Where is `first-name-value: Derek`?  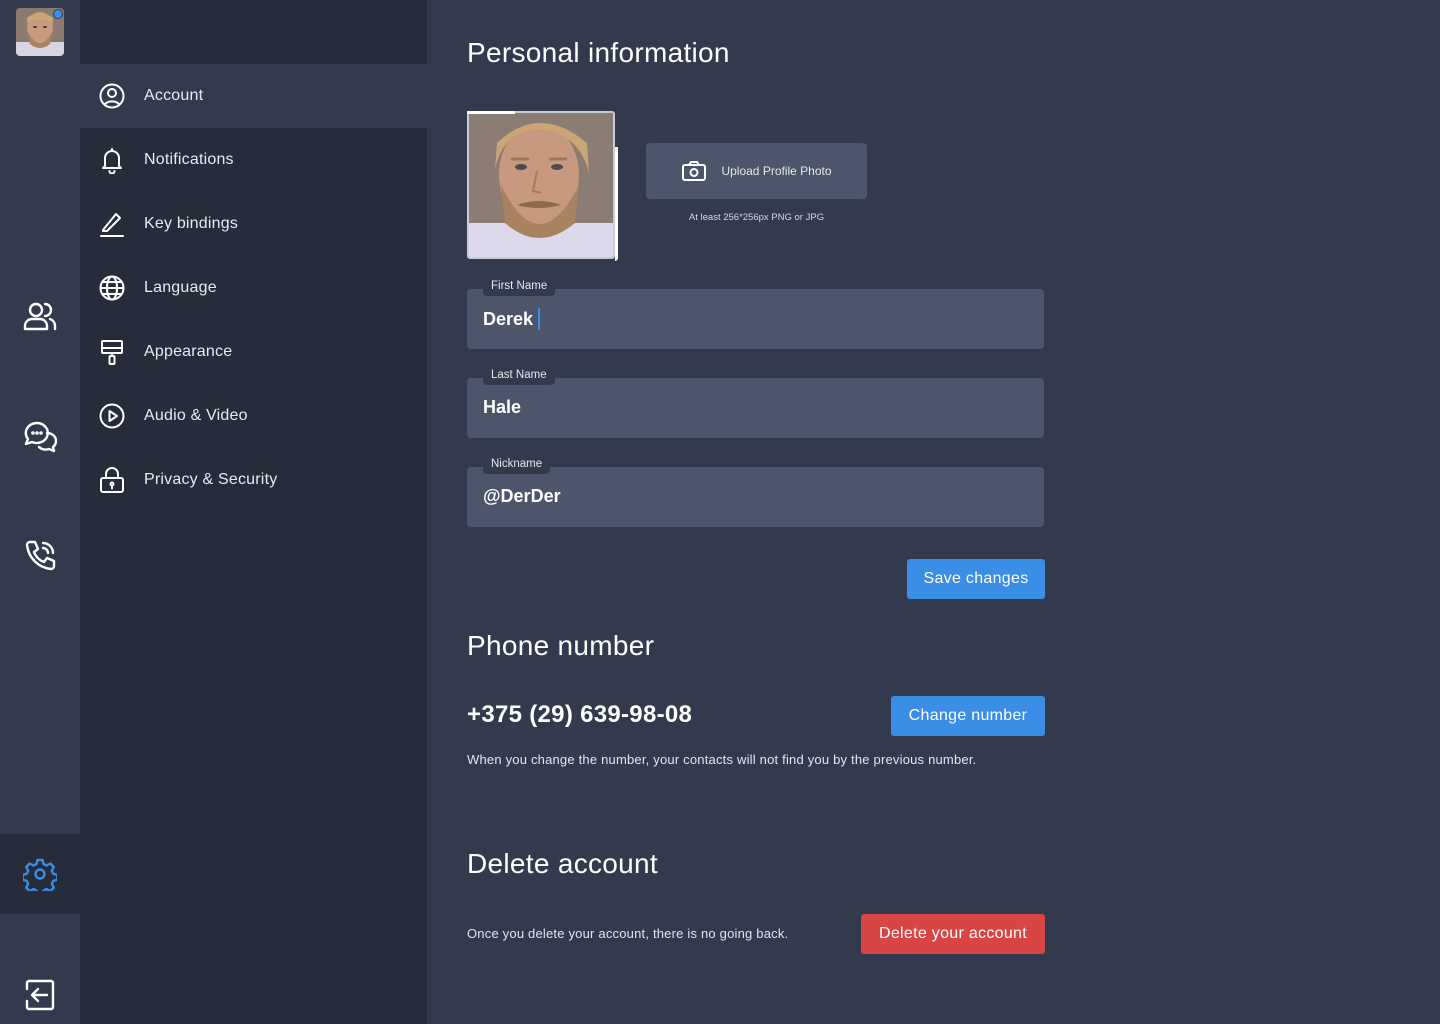 first-name-value: Derek is located at coordinates (512, 319).